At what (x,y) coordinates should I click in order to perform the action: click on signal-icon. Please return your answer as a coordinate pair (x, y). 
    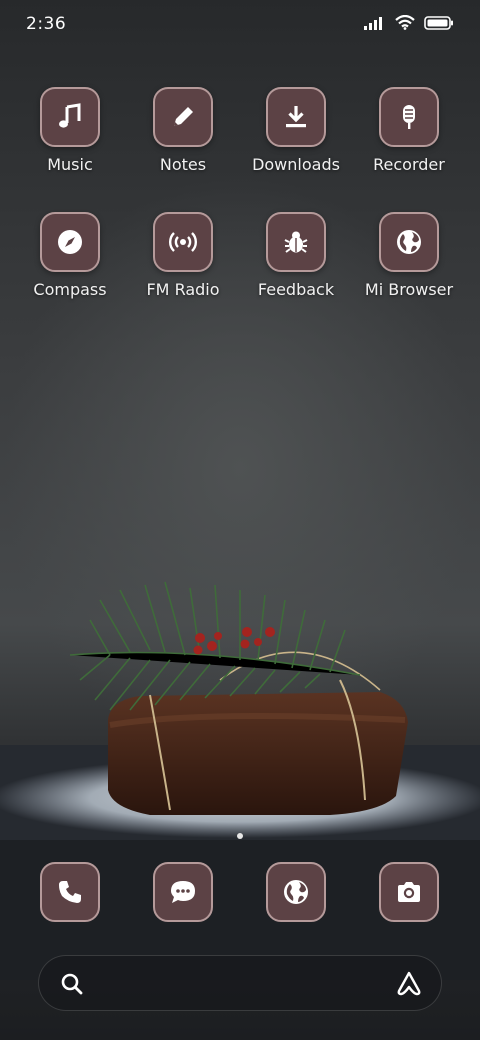
    Looking at the image, I should click on (375, 23).